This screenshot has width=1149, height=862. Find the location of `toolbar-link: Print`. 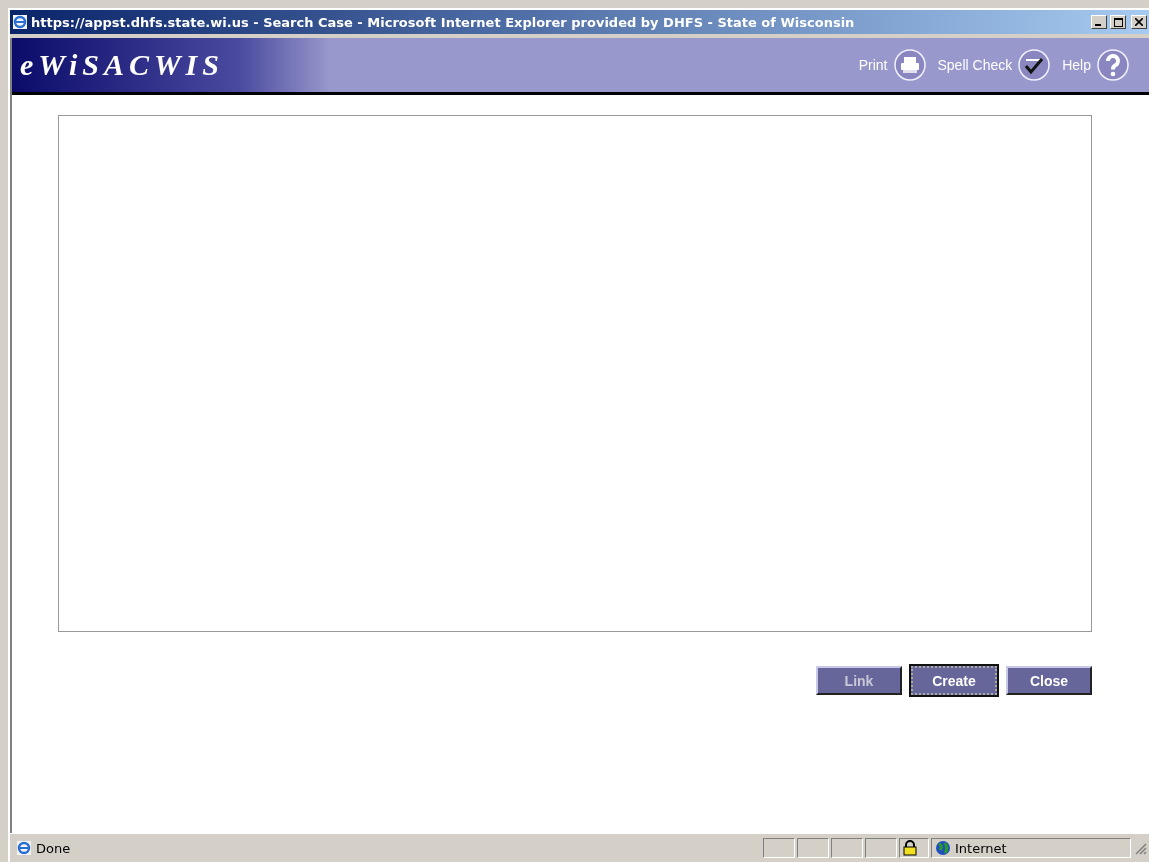

toolbar-link: Print is located at coordinates (873, 65).